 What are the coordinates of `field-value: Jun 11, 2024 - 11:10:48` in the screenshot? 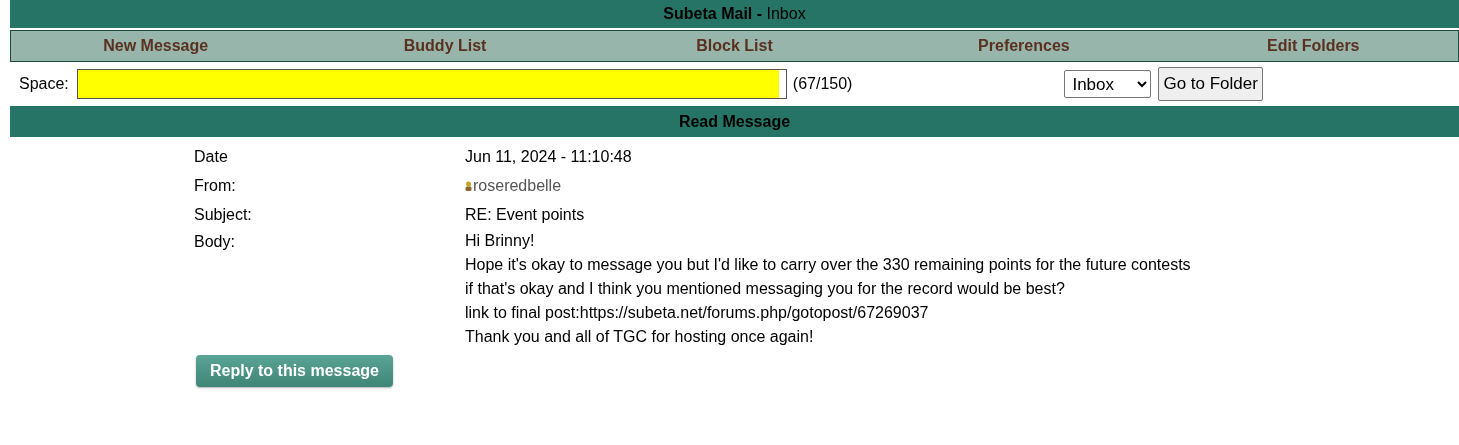 It's located at (548, 156).